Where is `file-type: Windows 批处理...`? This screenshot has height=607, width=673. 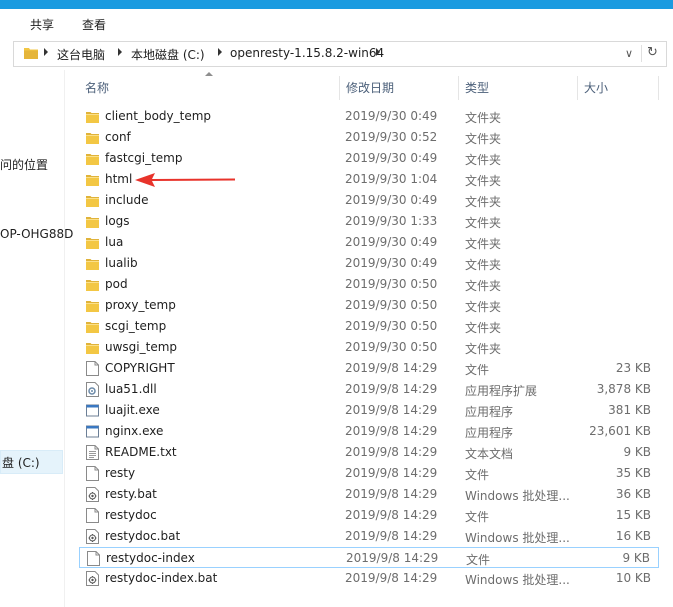 file-type: Windows 批处理... is located at coordinates (517, 580).